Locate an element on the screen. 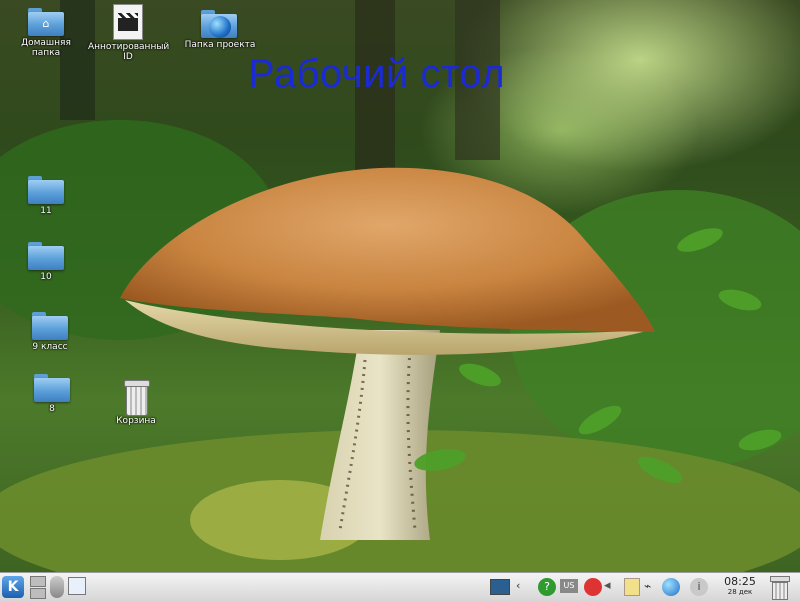 Image resolution: width=800 pixels, height=601 pixels. desktop-icon-folder-8: 8 is located at coordinates (52, 394).